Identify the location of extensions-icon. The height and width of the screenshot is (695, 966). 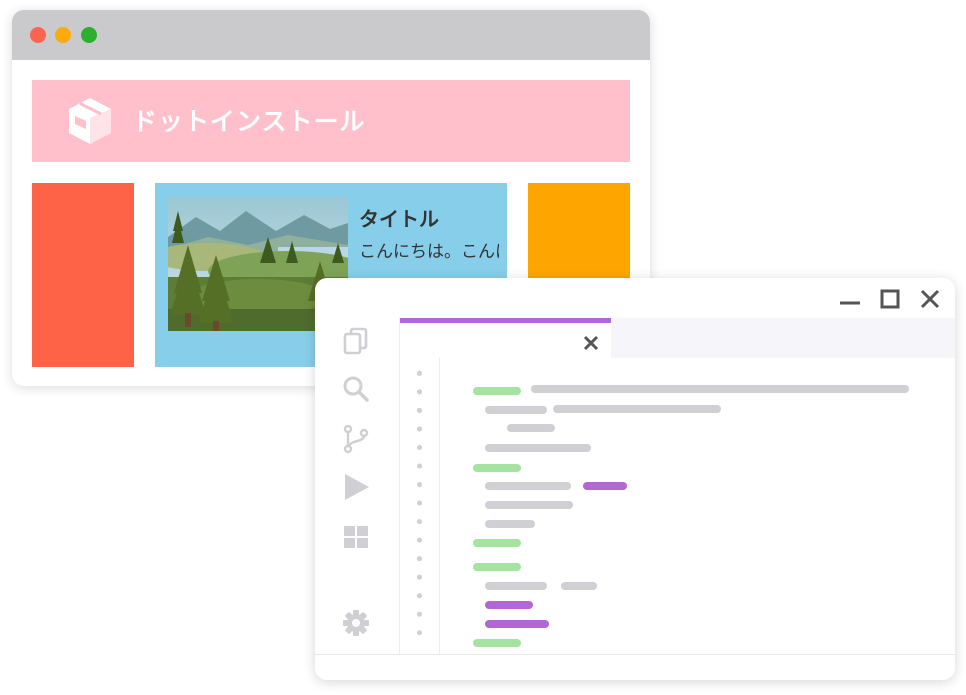
(356, 537).